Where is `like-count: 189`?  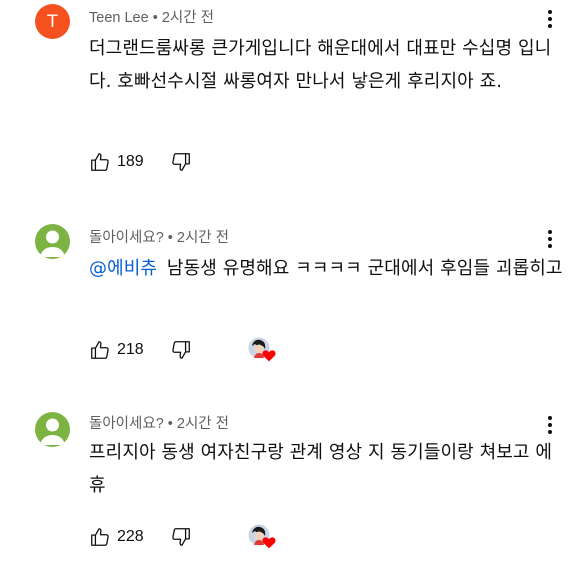
like-count: 189 is located at coordinates (130, 161).